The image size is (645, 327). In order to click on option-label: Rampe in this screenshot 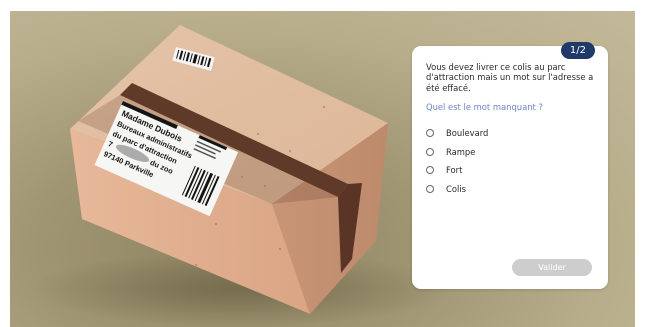, I will do `click(461, 151)`.